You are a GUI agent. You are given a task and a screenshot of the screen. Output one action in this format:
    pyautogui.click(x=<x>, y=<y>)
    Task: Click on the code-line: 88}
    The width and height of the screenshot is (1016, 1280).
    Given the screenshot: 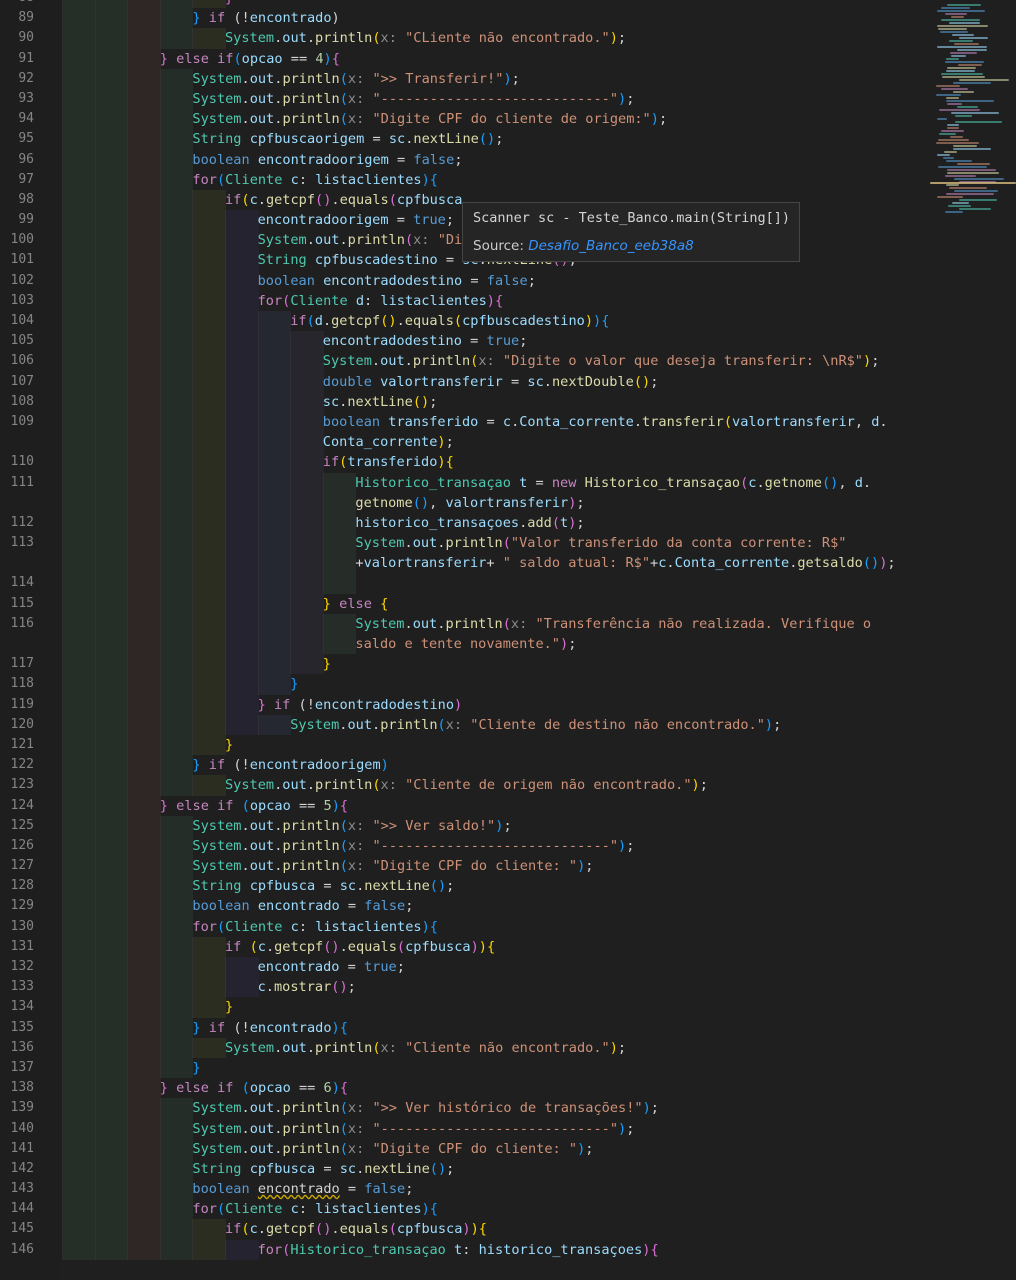 What is the action you would take?
    pyautogui.click(x=508, y=4)
    